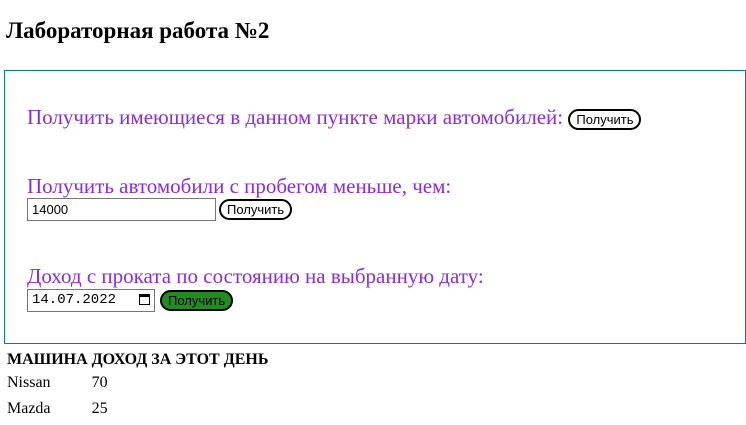 Image resolution: width=746 pixels, height=425 pixels. What do you see at coordinates (144, 299) in the screenshot?
I see `calendar-icon` at bounding box center [144, 299].